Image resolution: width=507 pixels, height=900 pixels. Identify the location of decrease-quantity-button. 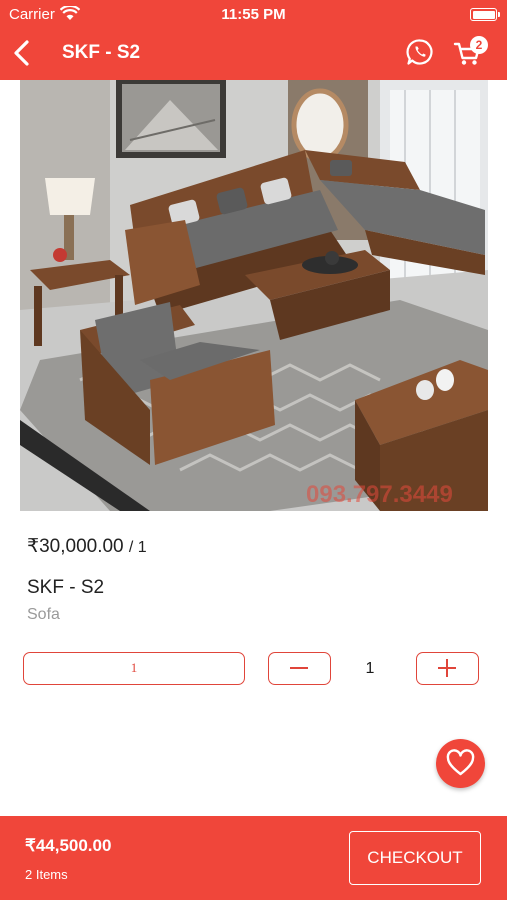
(299, 668).